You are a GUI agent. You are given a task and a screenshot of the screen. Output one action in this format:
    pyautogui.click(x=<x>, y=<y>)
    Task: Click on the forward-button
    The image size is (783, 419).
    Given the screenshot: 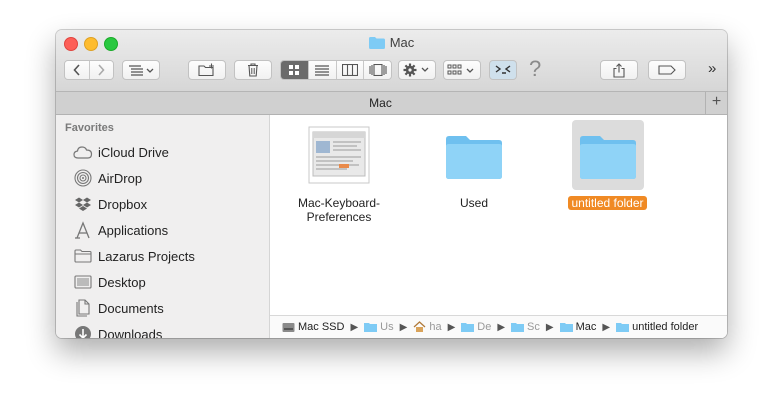 What is the action you would take?
    pyautogui.click(x=101, y=70)
    